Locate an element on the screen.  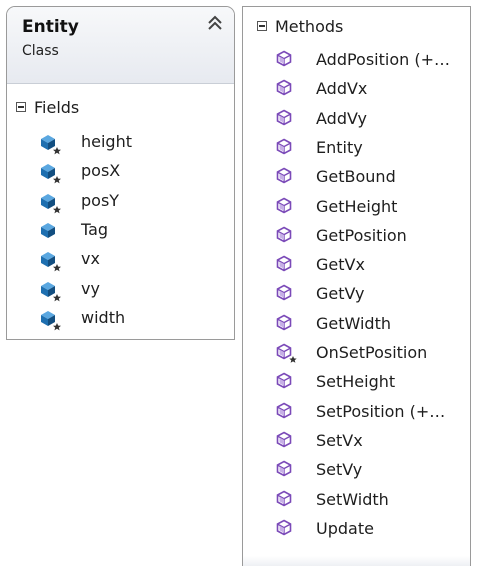
method-item: GetWidth is located at coordinates (371, 325).